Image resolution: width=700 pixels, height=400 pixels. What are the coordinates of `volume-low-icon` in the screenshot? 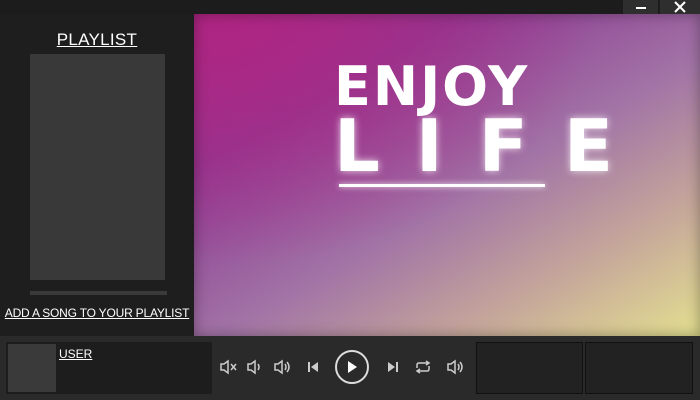 It's located at (253, 367).